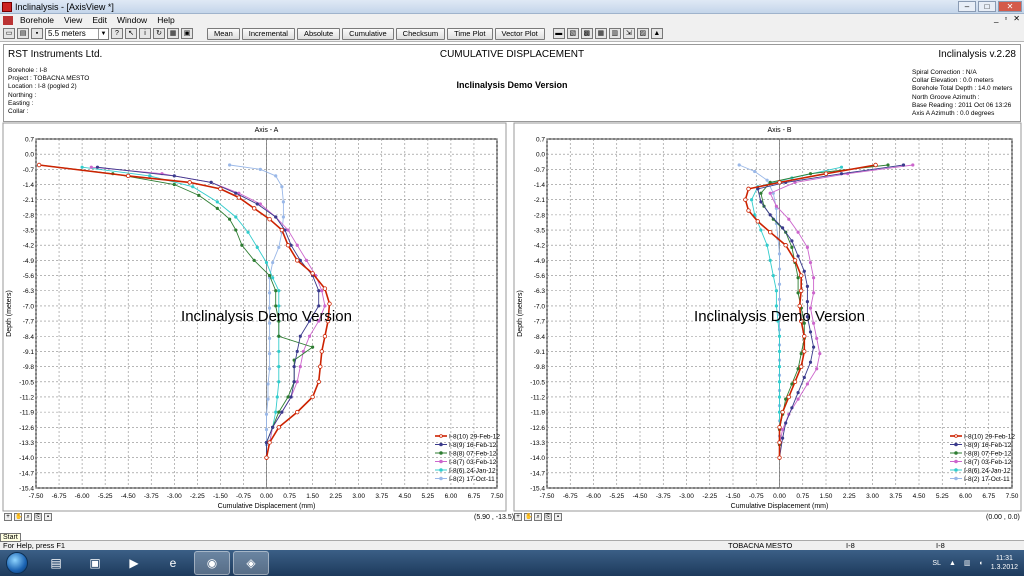 This screenshot has height=576, width=1024. Describe the element at coordinates (936, 563) in the screenshot. I see `language-indicator: SL` at that location.